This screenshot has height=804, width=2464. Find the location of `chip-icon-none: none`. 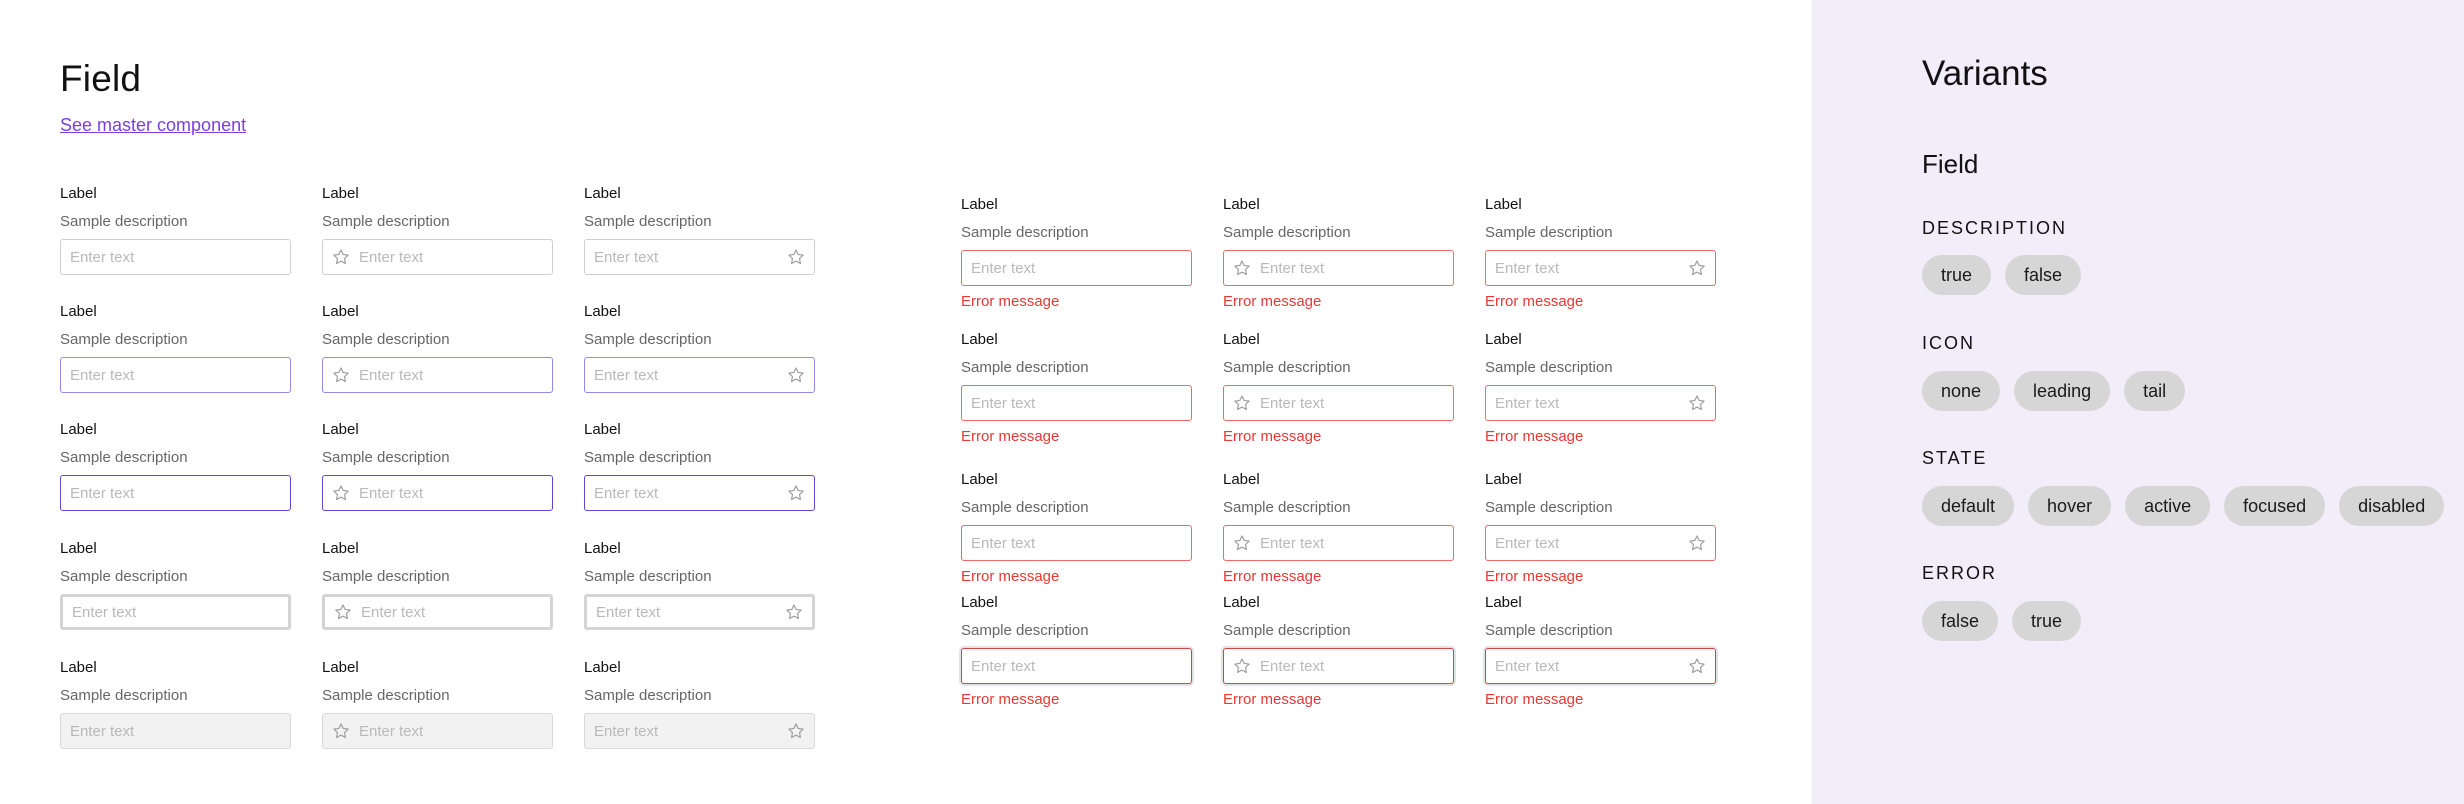

chip-icon-none: none is located at coordinates (1961, 391).